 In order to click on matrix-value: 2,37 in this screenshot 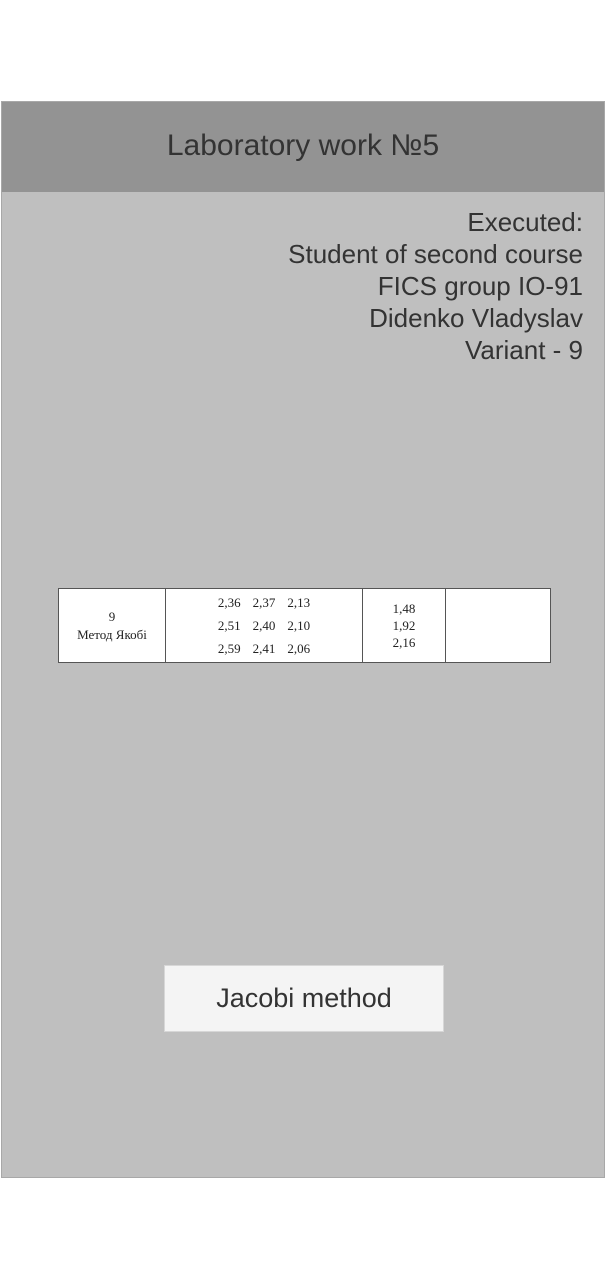, I will do `click(264, 602)`.